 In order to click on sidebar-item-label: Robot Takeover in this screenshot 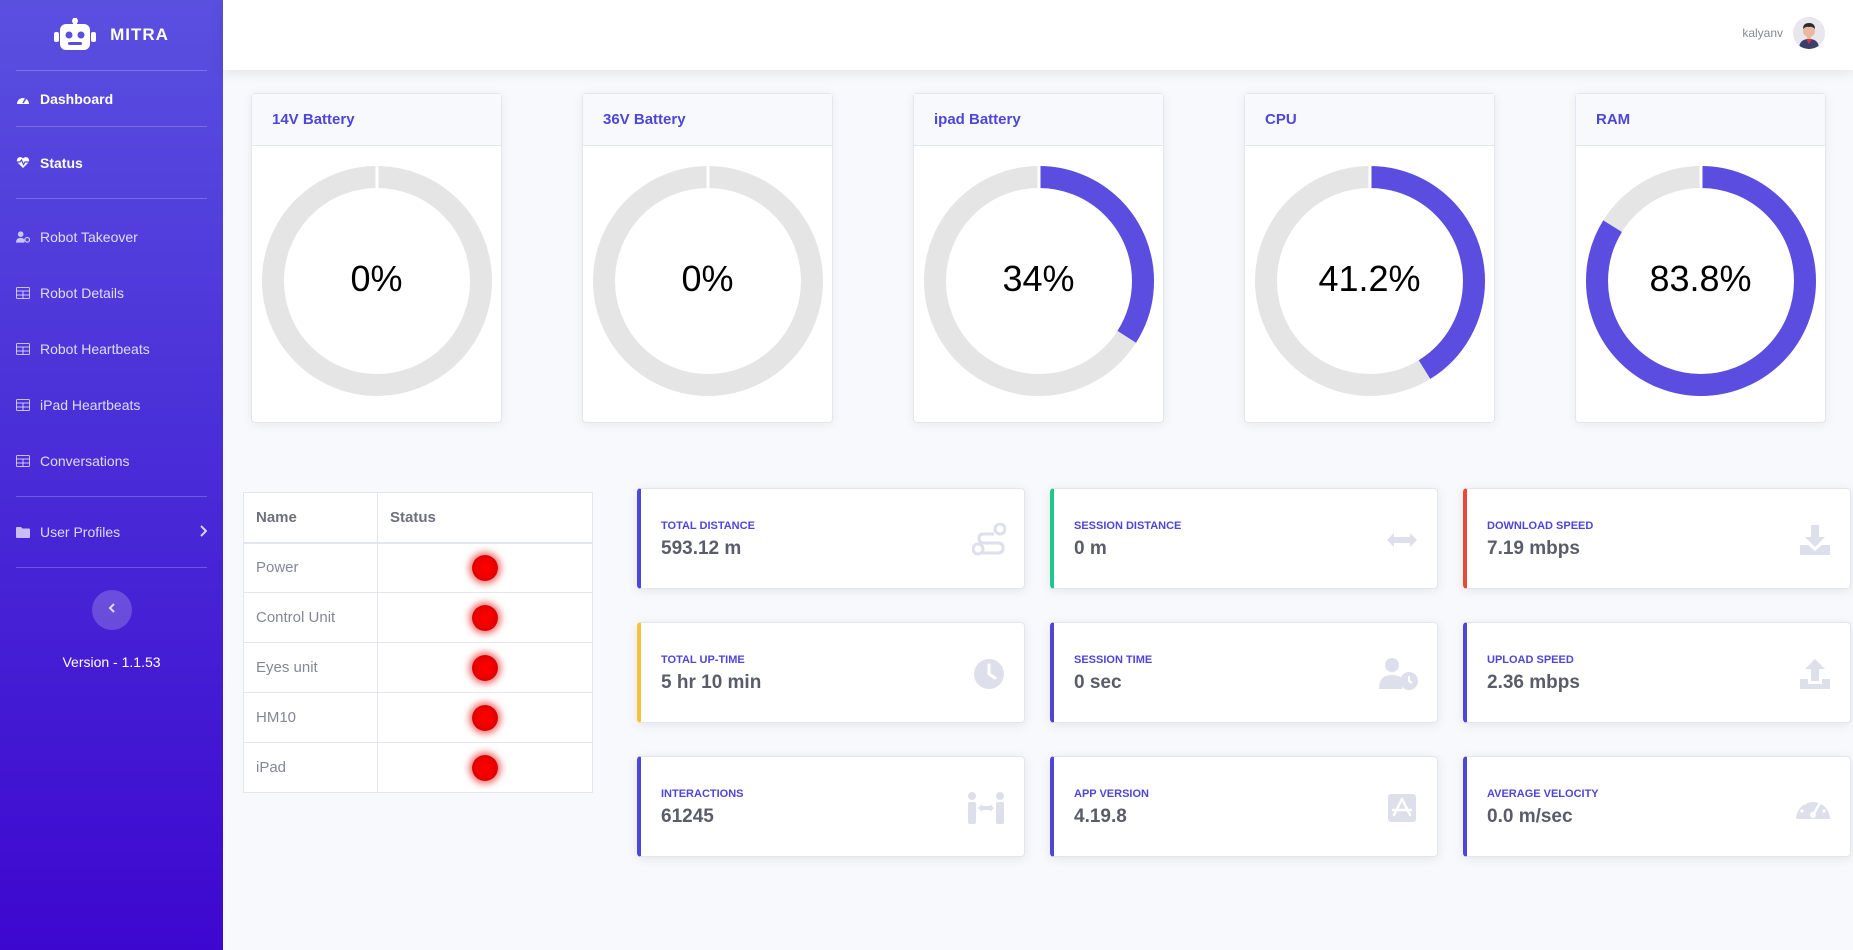, I will do `click(89, 237)`.